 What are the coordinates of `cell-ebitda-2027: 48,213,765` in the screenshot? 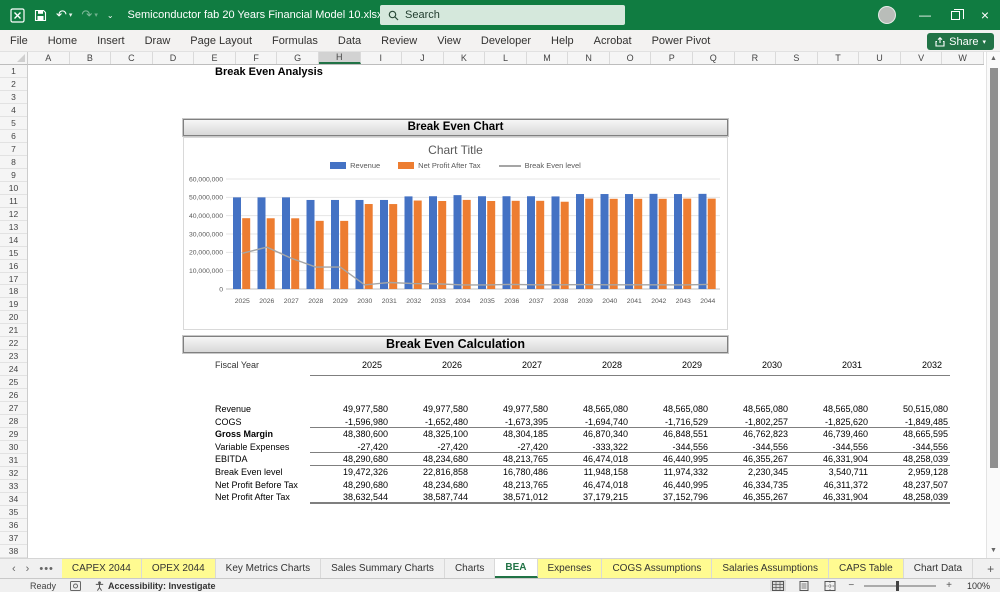 It's located at (510, 459).